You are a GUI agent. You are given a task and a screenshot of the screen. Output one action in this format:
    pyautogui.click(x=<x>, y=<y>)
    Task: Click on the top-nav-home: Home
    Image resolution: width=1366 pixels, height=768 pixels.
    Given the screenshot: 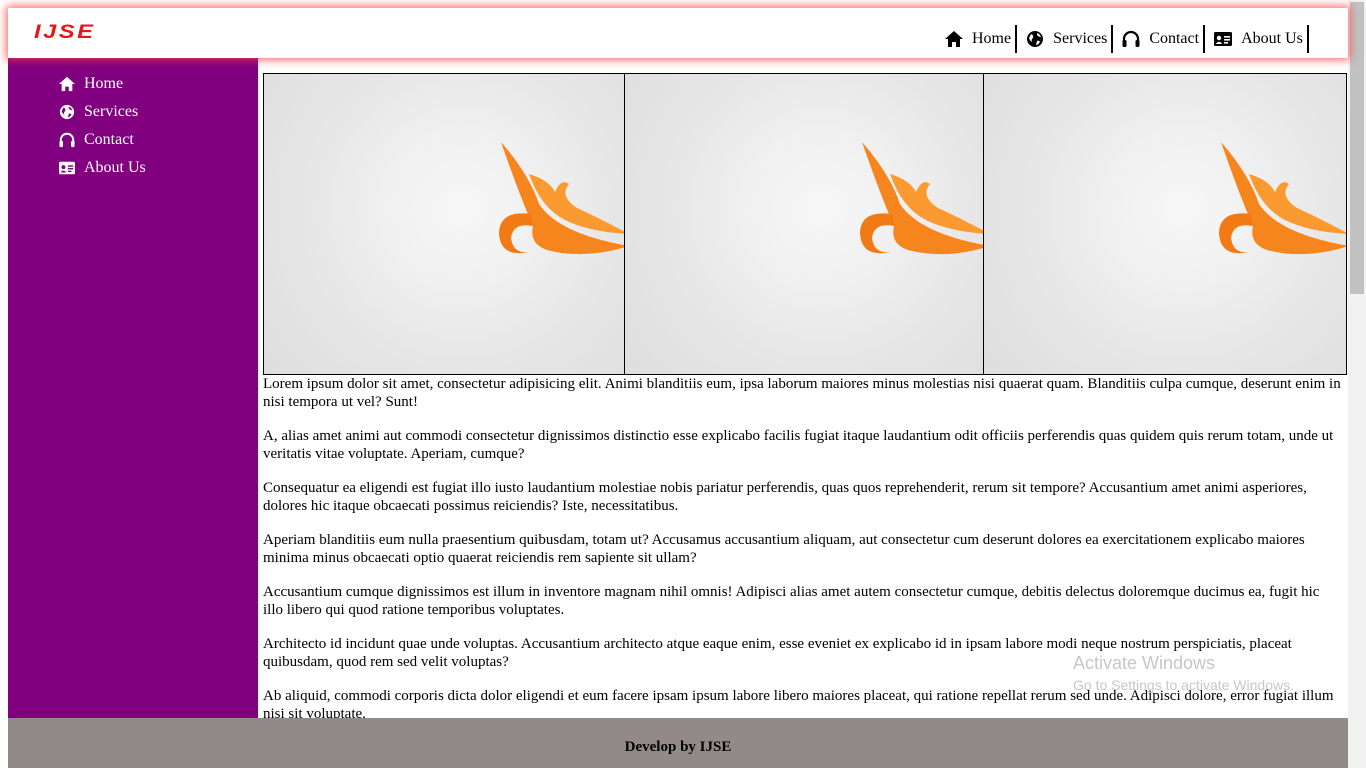 What is the action you would take?
    pyautogui.click(x=977, y=39)
    